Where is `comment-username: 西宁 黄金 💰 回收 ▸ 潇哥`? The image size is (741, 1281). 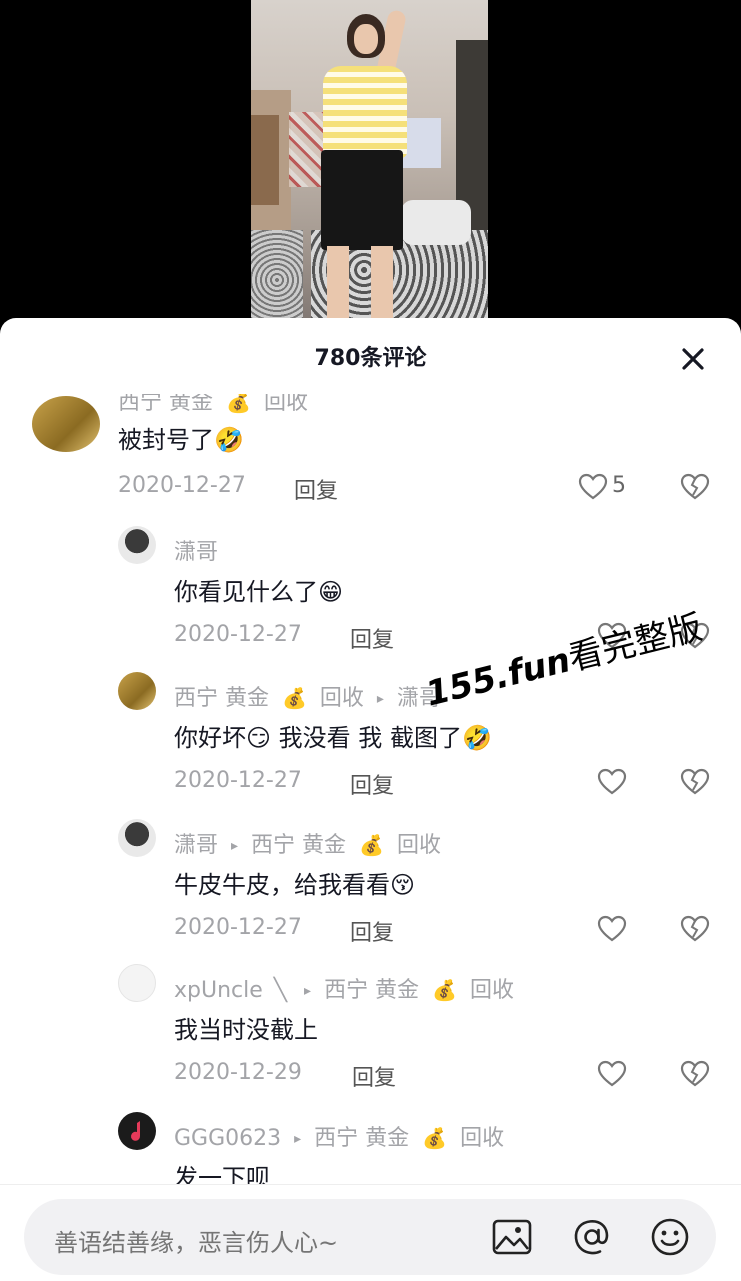
comment-username: 西宁 黄金 💰 回收 ▸ 潇哥 is located at coordinates (307, 696).